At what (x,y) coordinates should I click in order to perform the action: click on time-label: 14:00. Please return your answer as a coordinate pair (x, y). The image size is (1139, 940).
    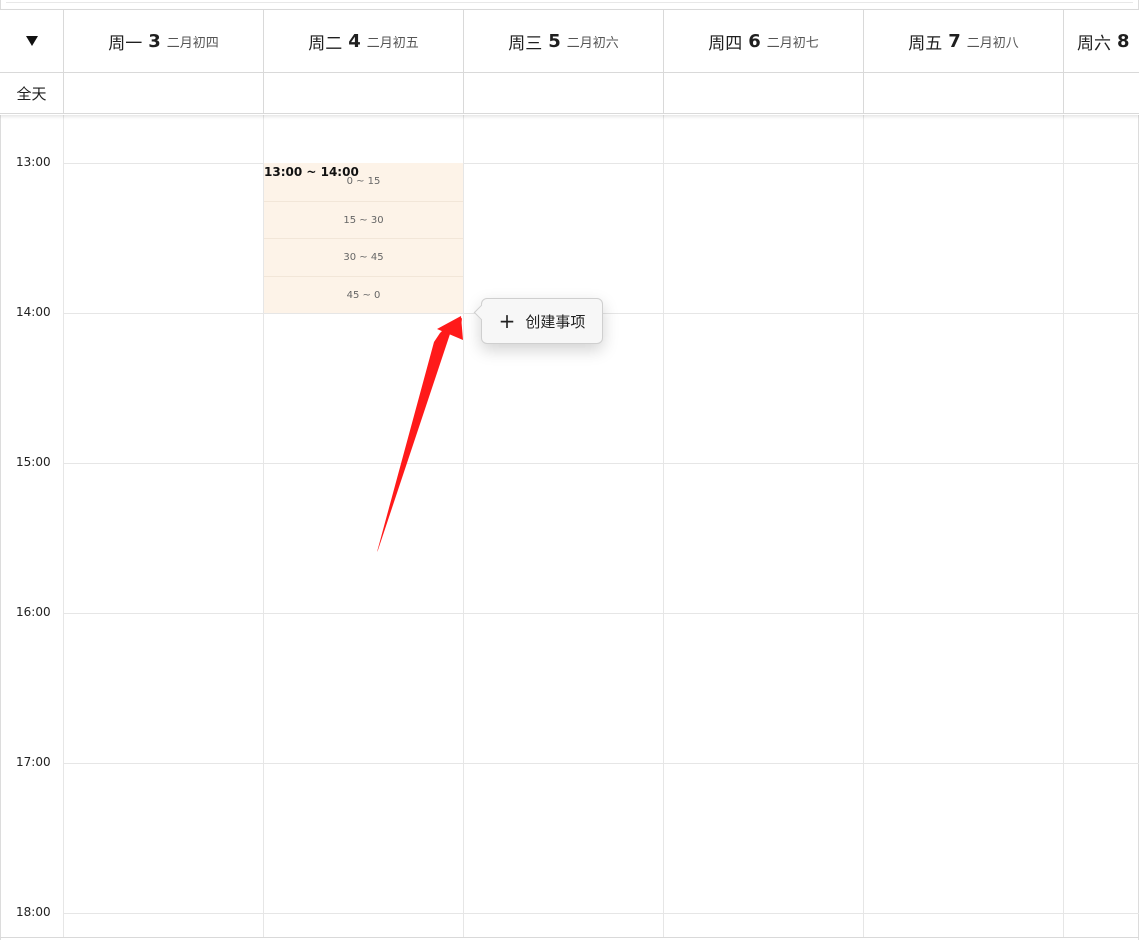
    Looking at the image, I should click on (33, 312).